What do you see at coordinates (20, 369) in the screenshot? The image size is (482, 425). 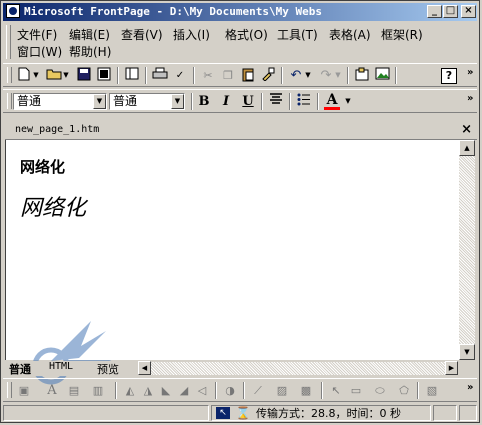 I see `tab-normal: 普通` at bounding box center [20, 369].